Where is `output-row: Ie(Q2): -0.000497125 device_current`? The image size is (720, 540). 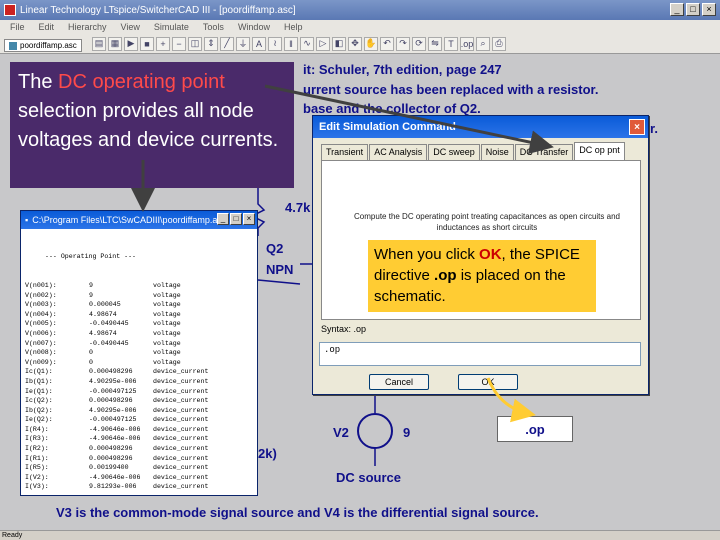
output-row: Ie(Q2): -0.000497125 device_current is located at coordinates (139, 420).